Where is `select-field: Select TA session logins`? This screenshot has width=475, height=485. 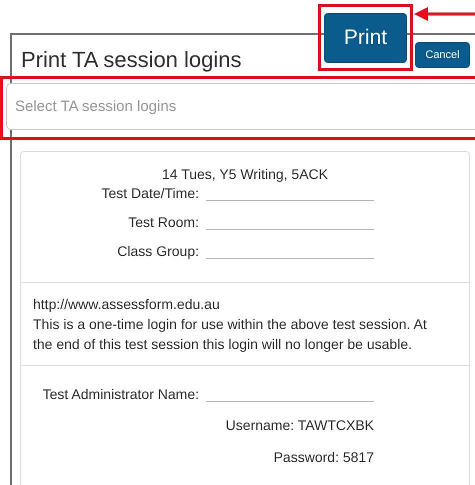
select-field: Select TA session logins is located at coordinates (240, 106).